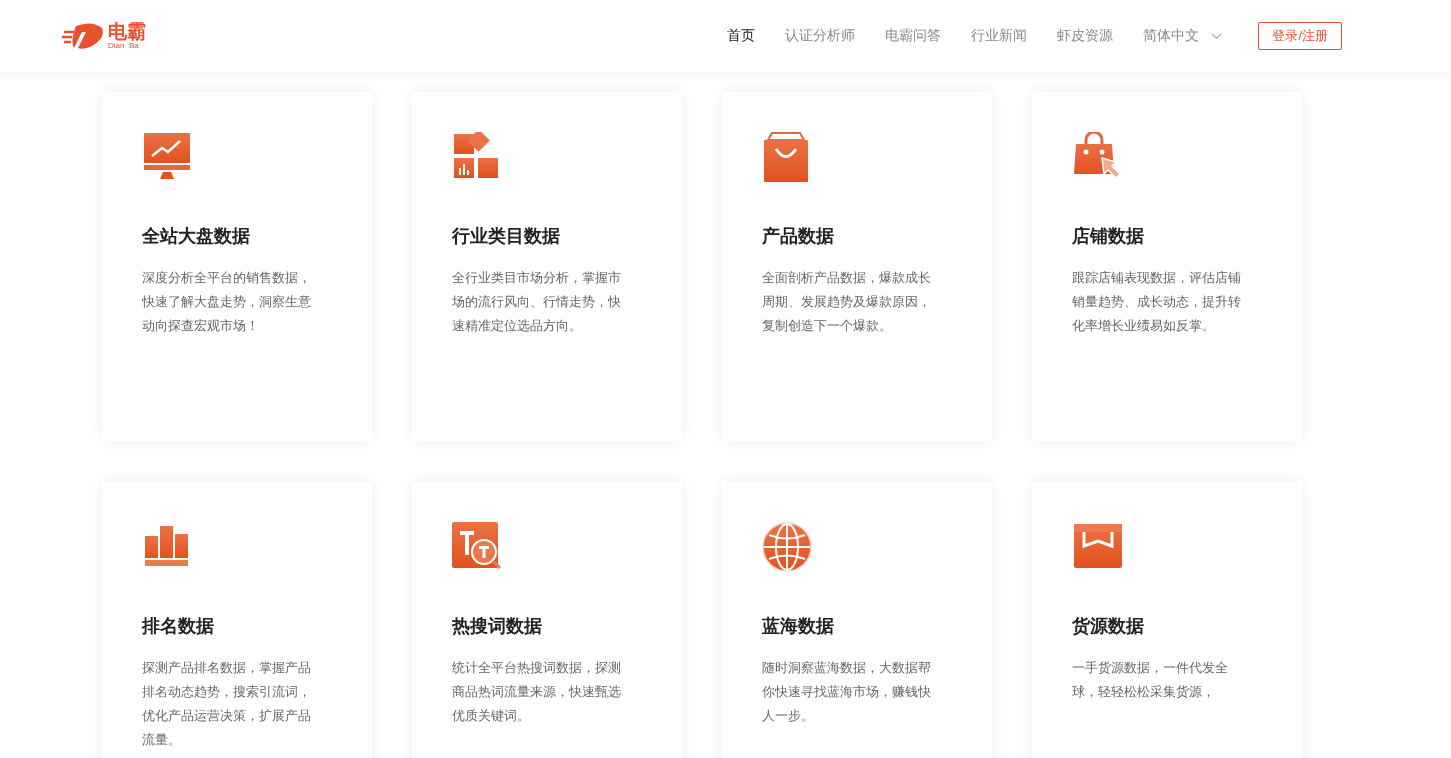 The height and width of the screenshot is (758, 1451). What do you see at coordinates (1097, 546) in the screenshot?
I see `box-icon` at bounding box center [1097, 546].